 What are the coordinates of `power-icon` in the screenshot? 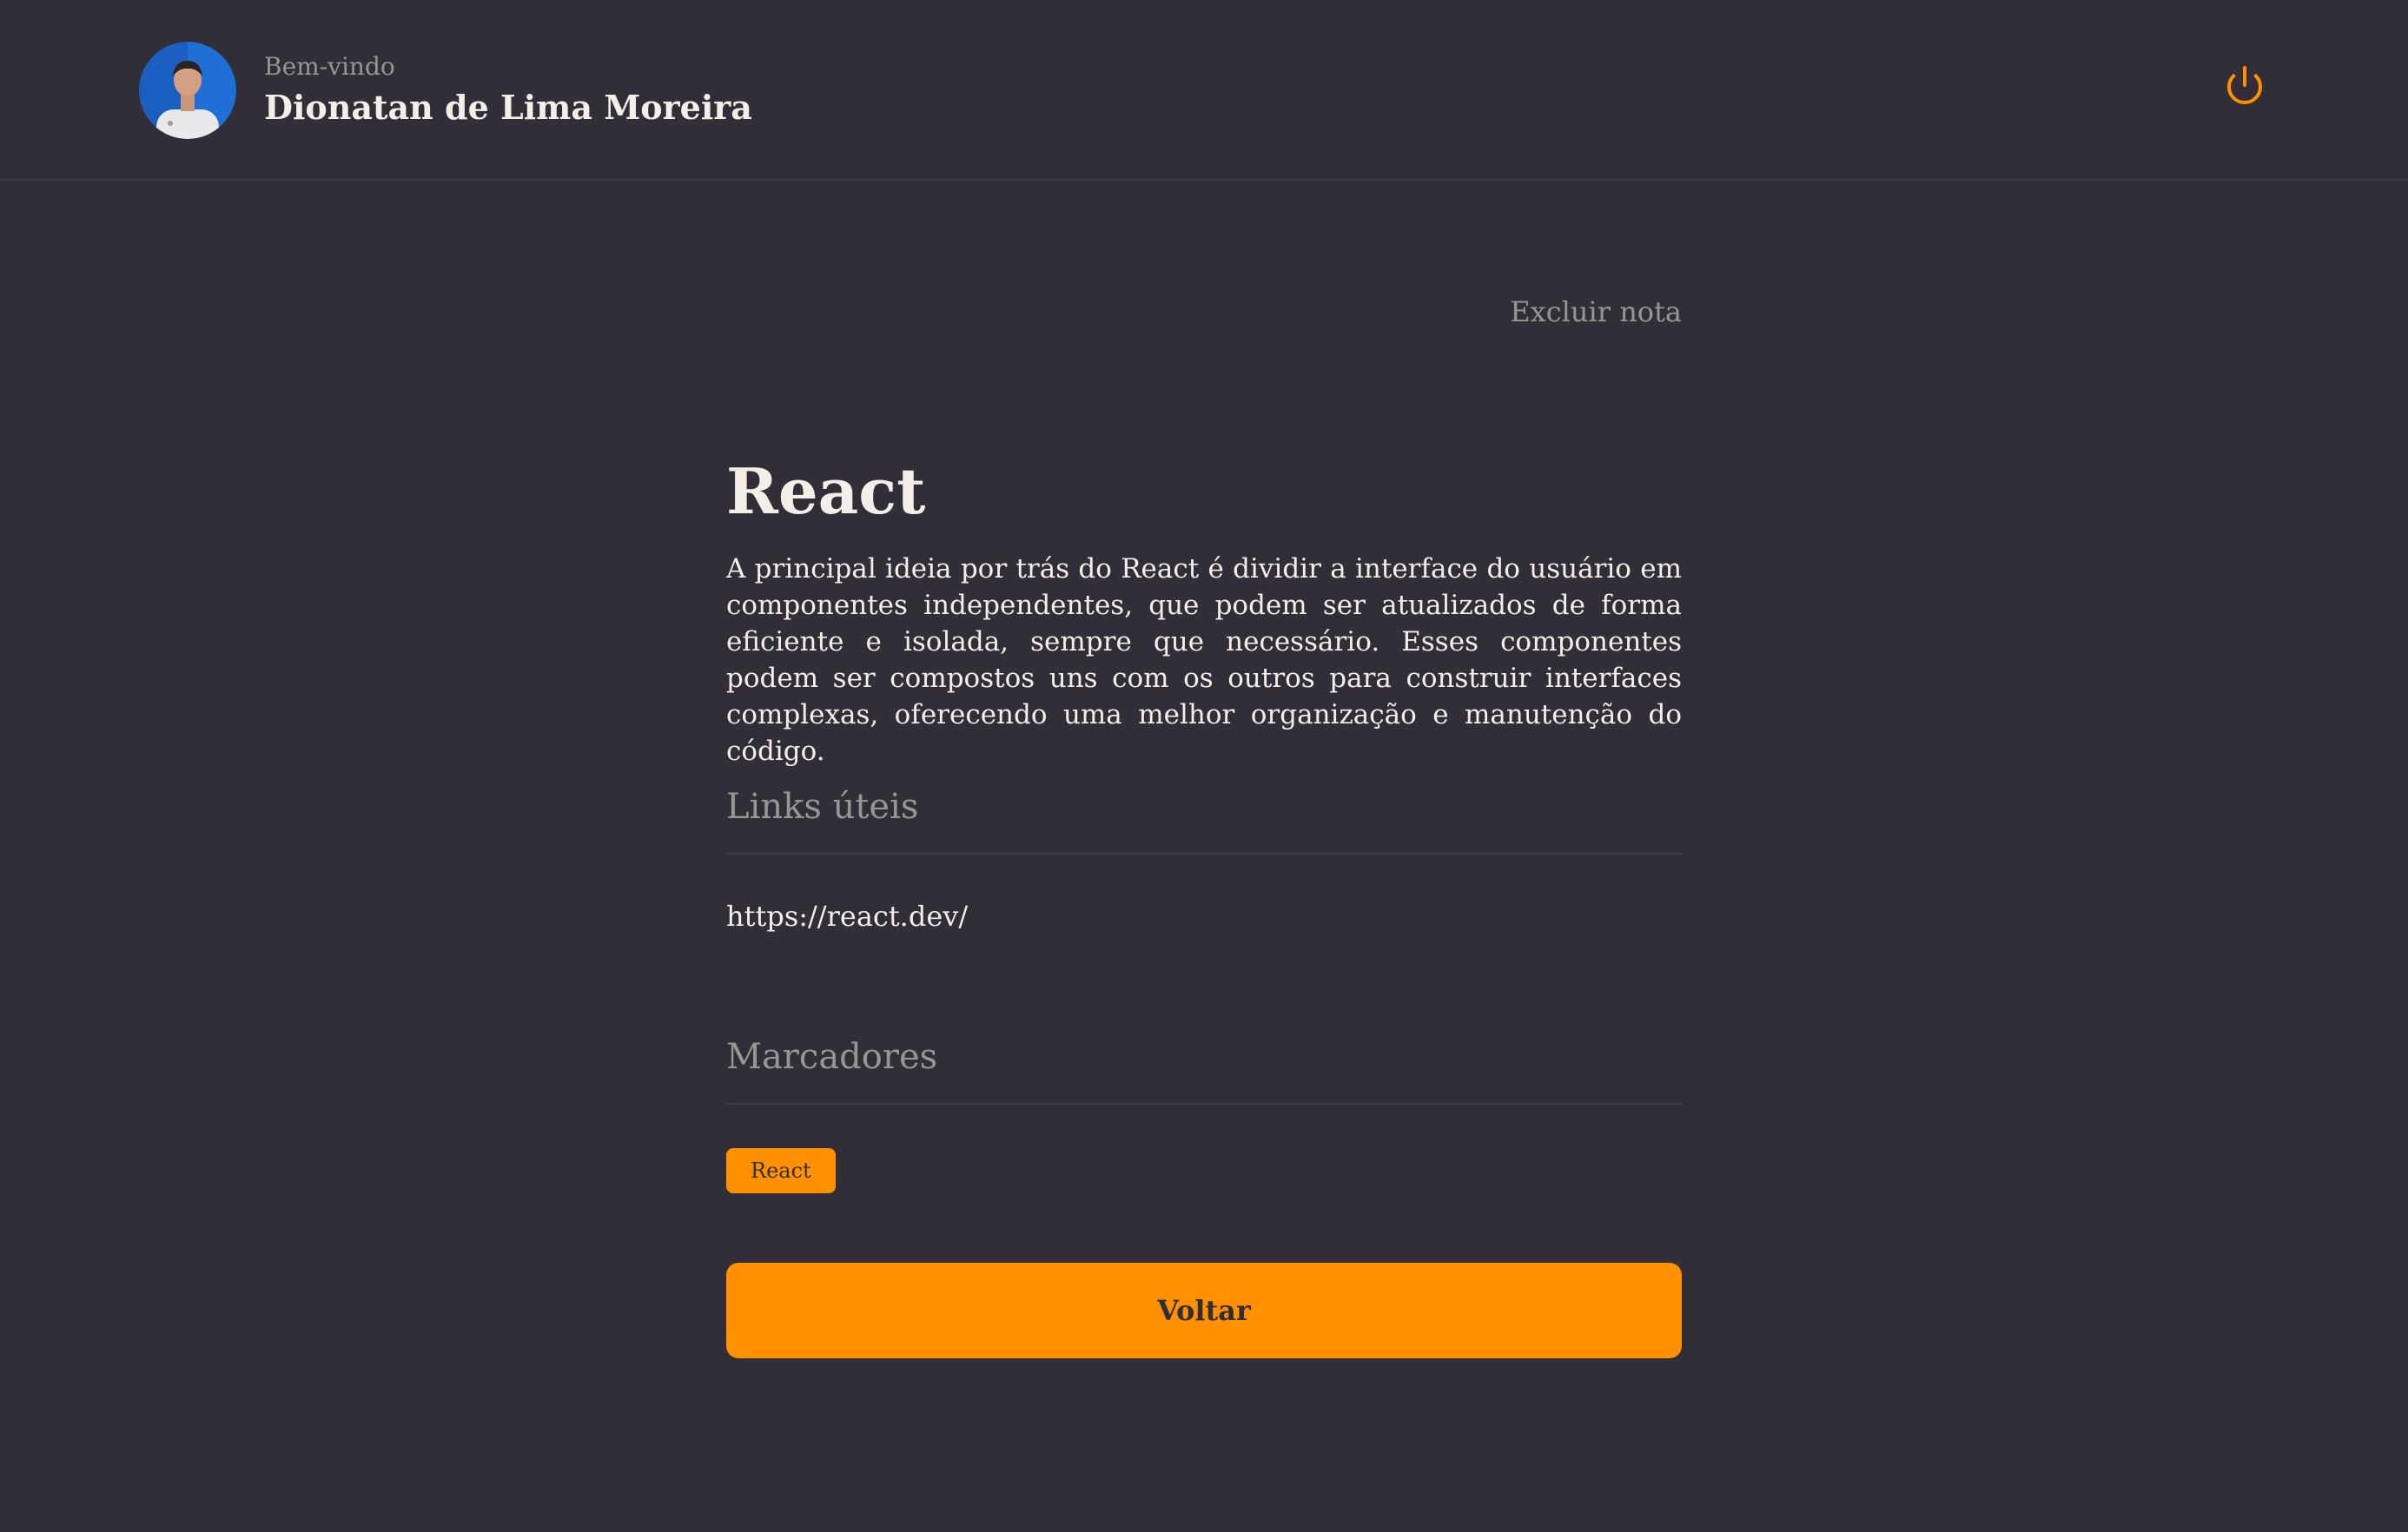 It's located at (2244, 85).